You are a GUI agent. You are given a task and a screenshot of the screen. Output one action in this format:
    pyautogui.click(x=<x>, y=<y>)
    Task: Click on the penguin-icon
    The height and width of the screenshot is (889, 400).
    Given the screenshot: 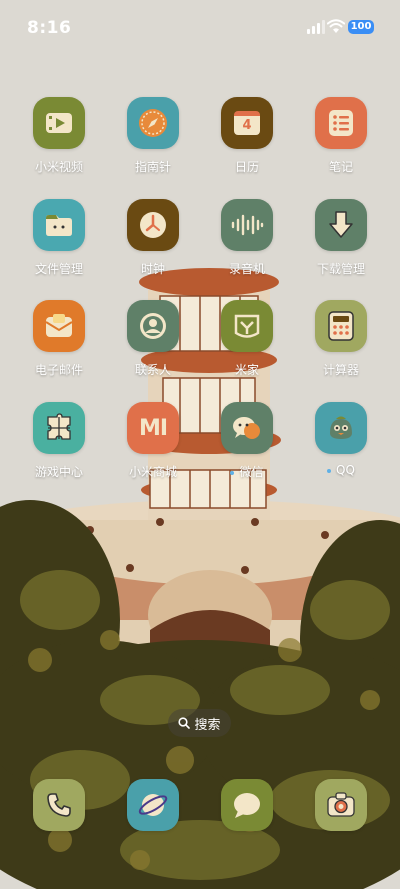 What is the action you would take?
    pyautogui.click(x=341, y=428)
    